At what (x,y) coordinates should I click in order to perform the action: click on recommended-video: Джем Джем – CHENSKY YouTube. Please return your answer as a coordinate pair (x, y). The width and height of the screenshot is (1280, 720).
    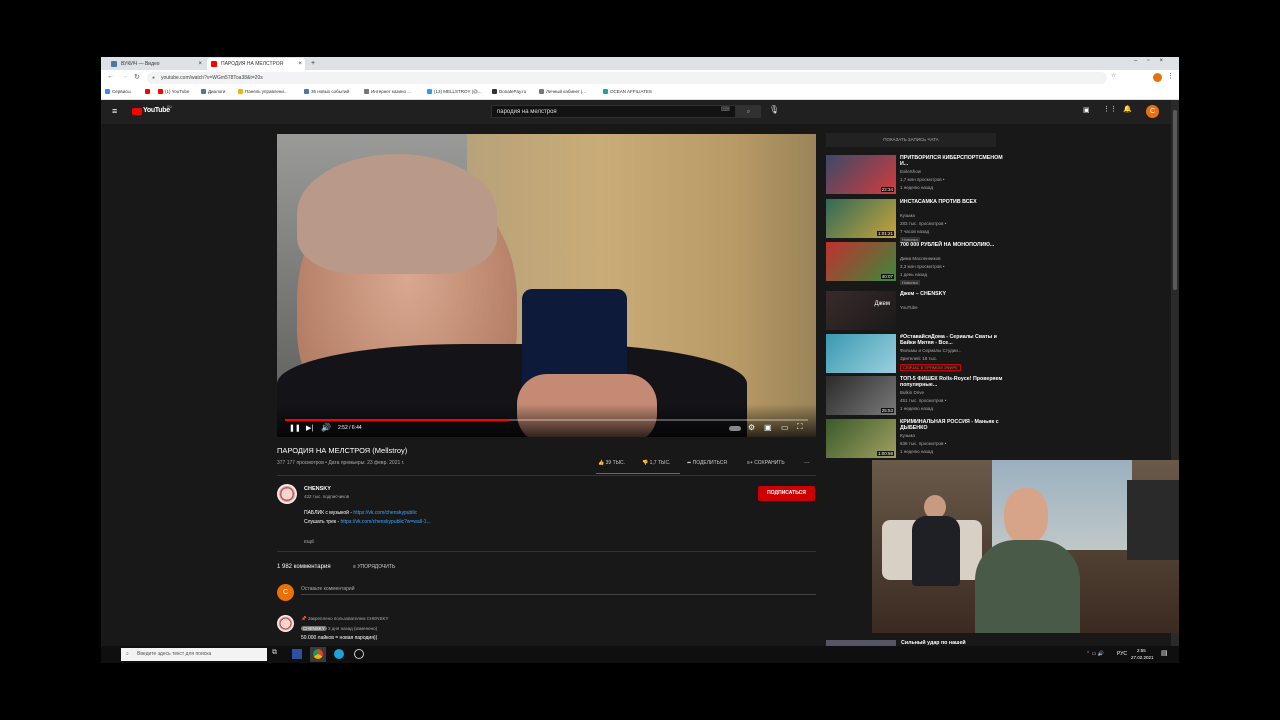
    Looking at the image, I should click on (951, 311).